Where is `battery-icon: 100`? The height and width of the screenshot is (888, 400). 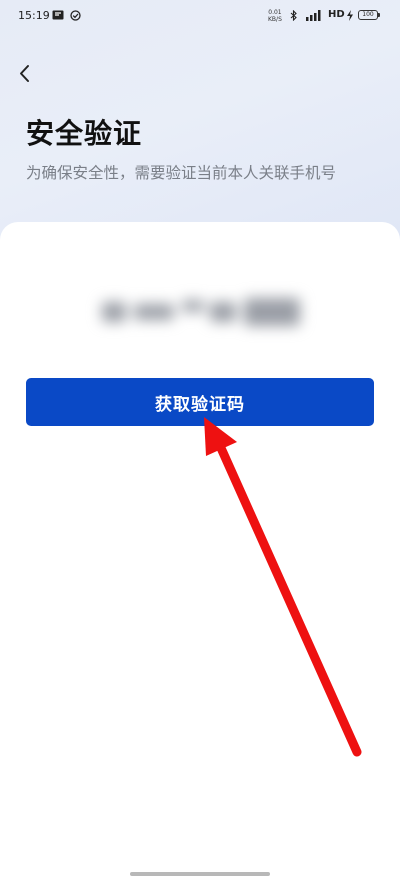
battery-icon: 100 is located at coordinates (368, 15).